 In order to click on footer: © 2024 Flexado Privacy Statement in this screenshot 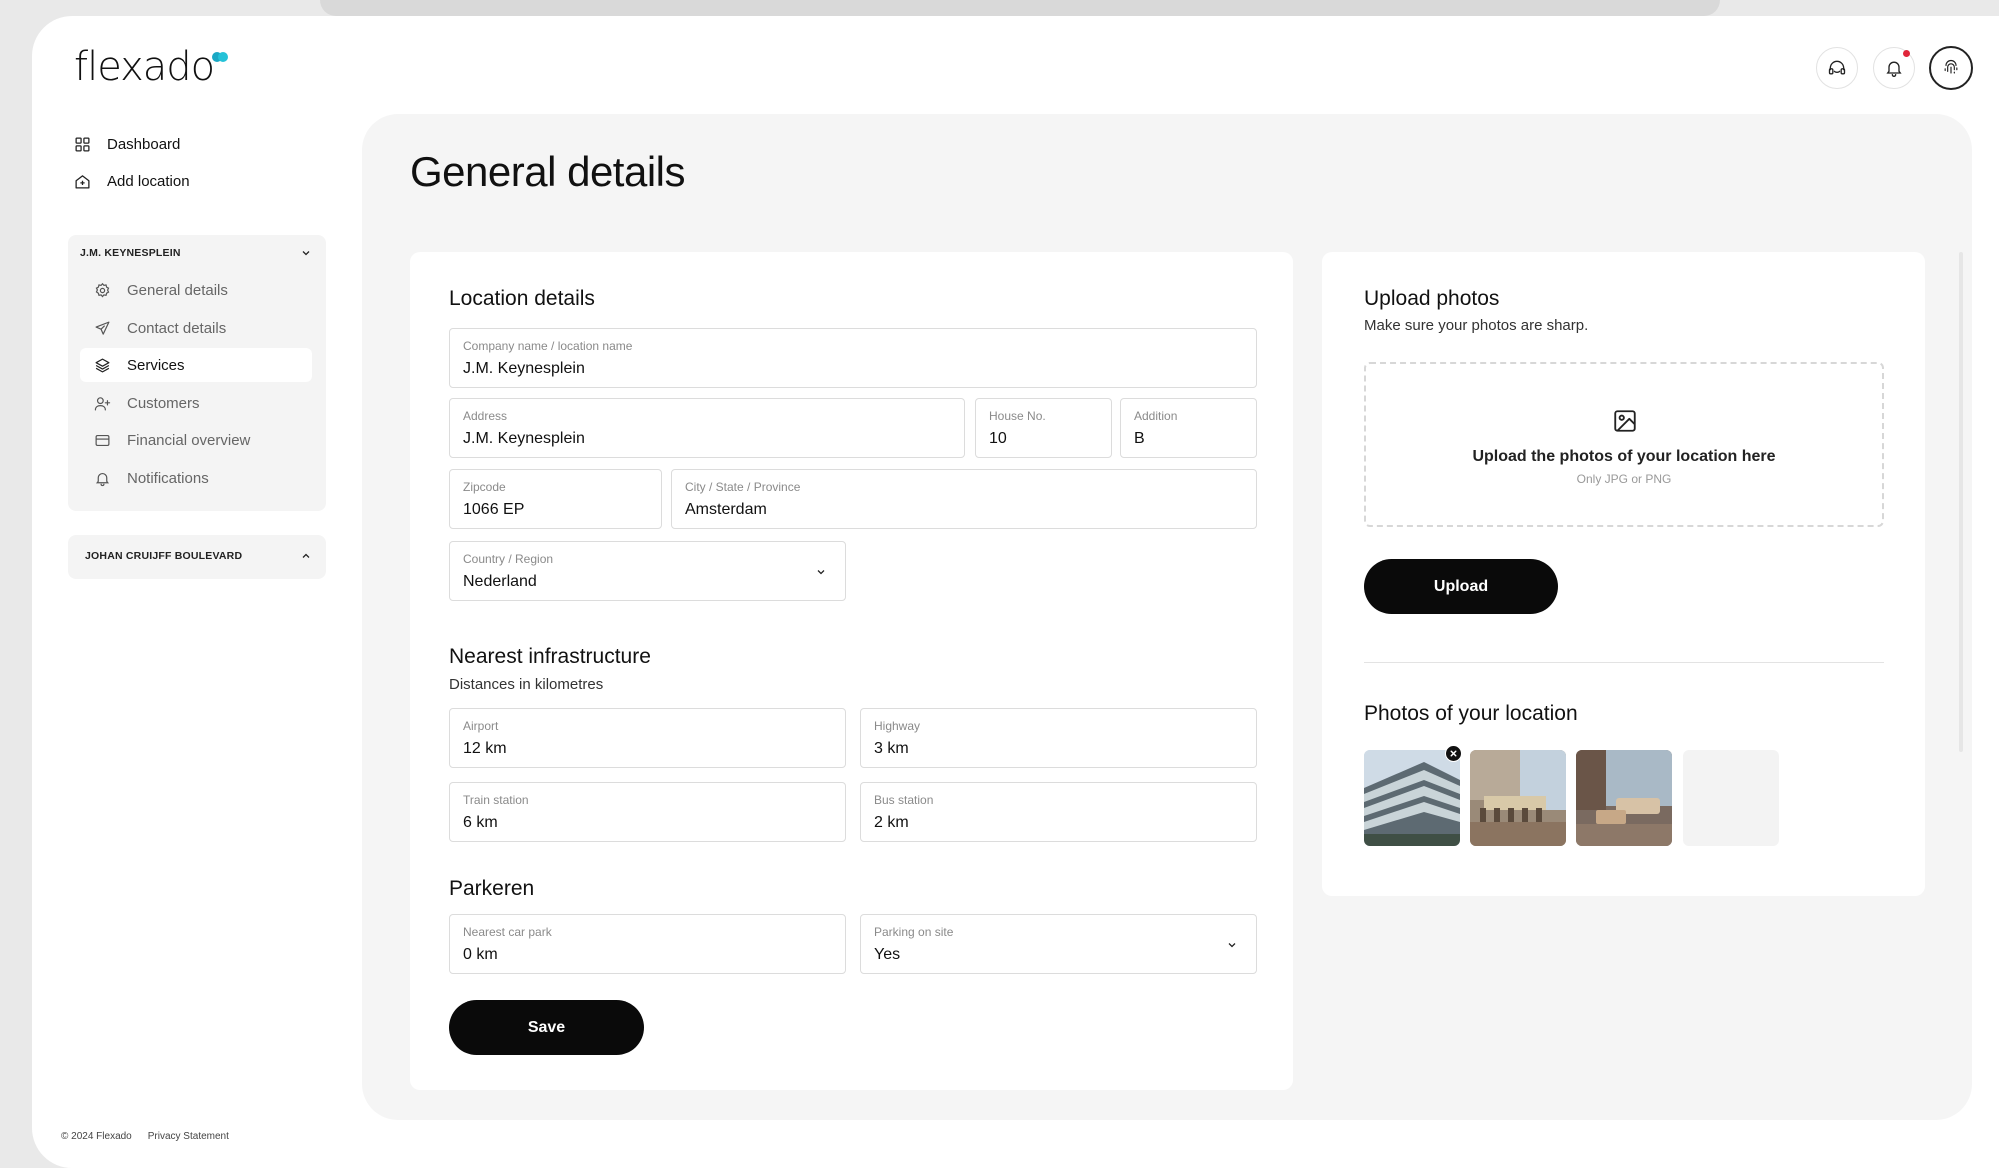, I will do `click(145, 1136)`.